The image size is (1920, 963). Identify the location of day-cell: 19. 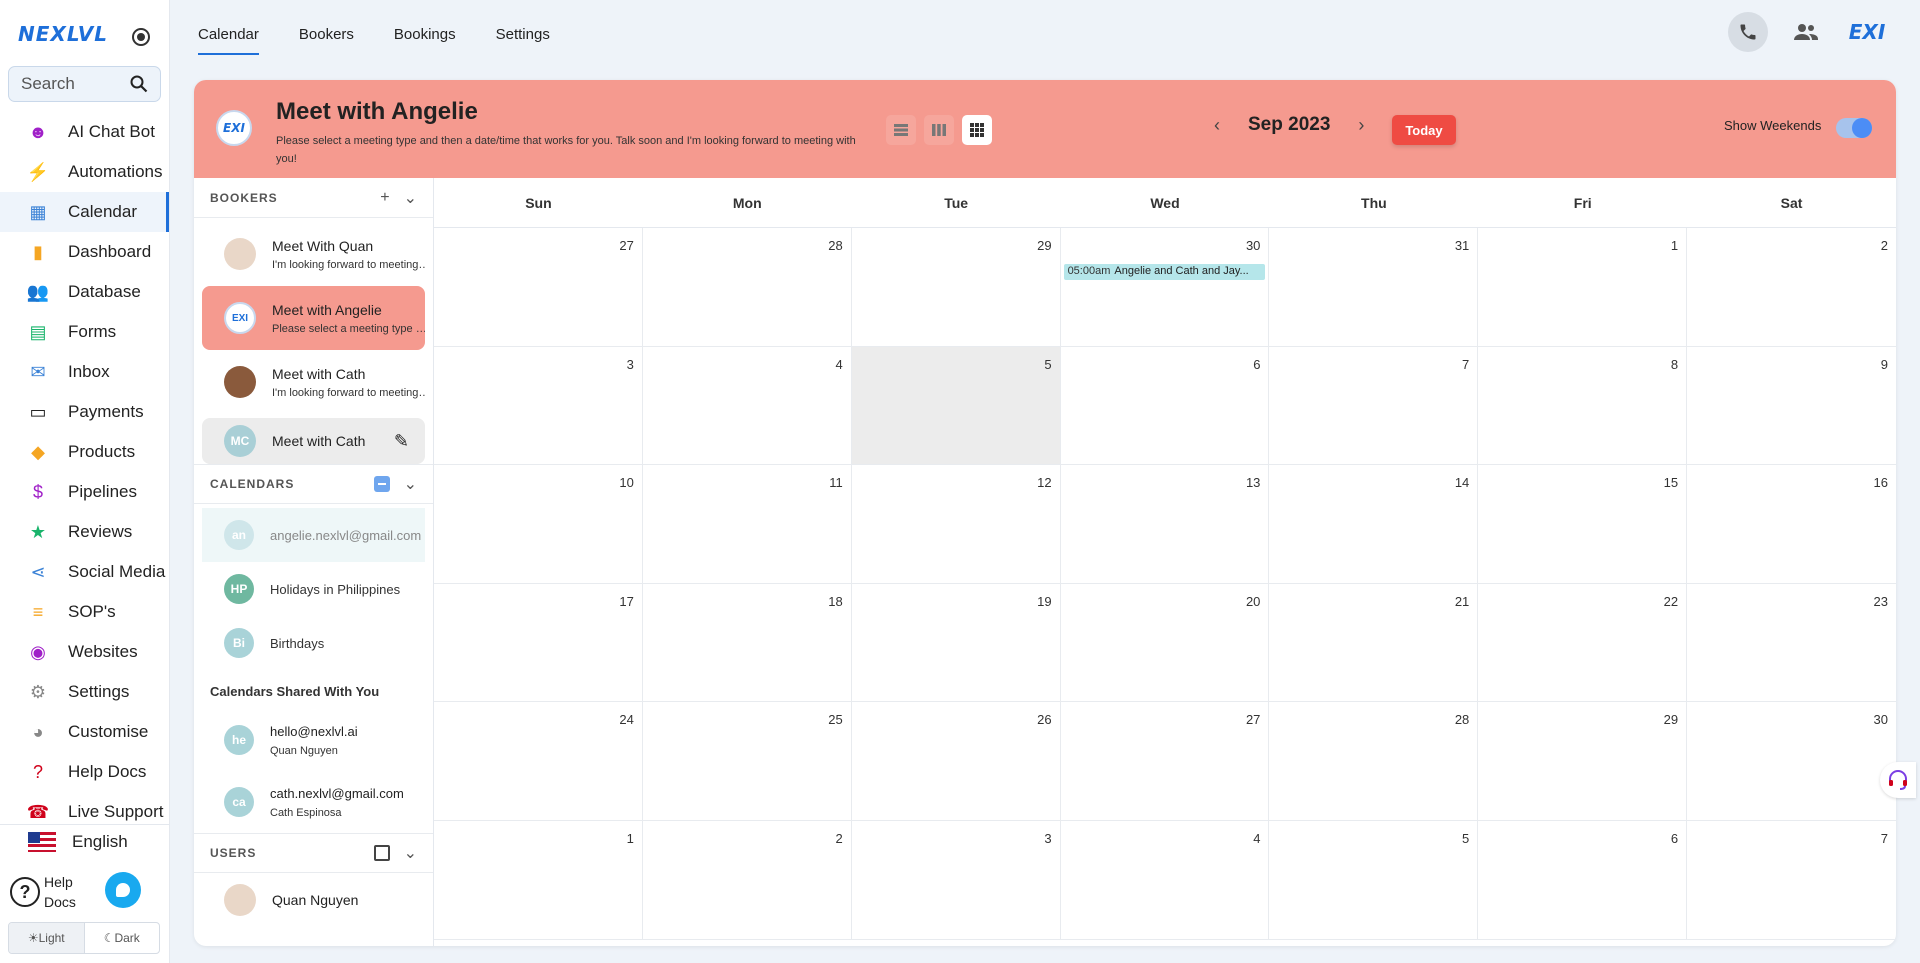
(956, 643).